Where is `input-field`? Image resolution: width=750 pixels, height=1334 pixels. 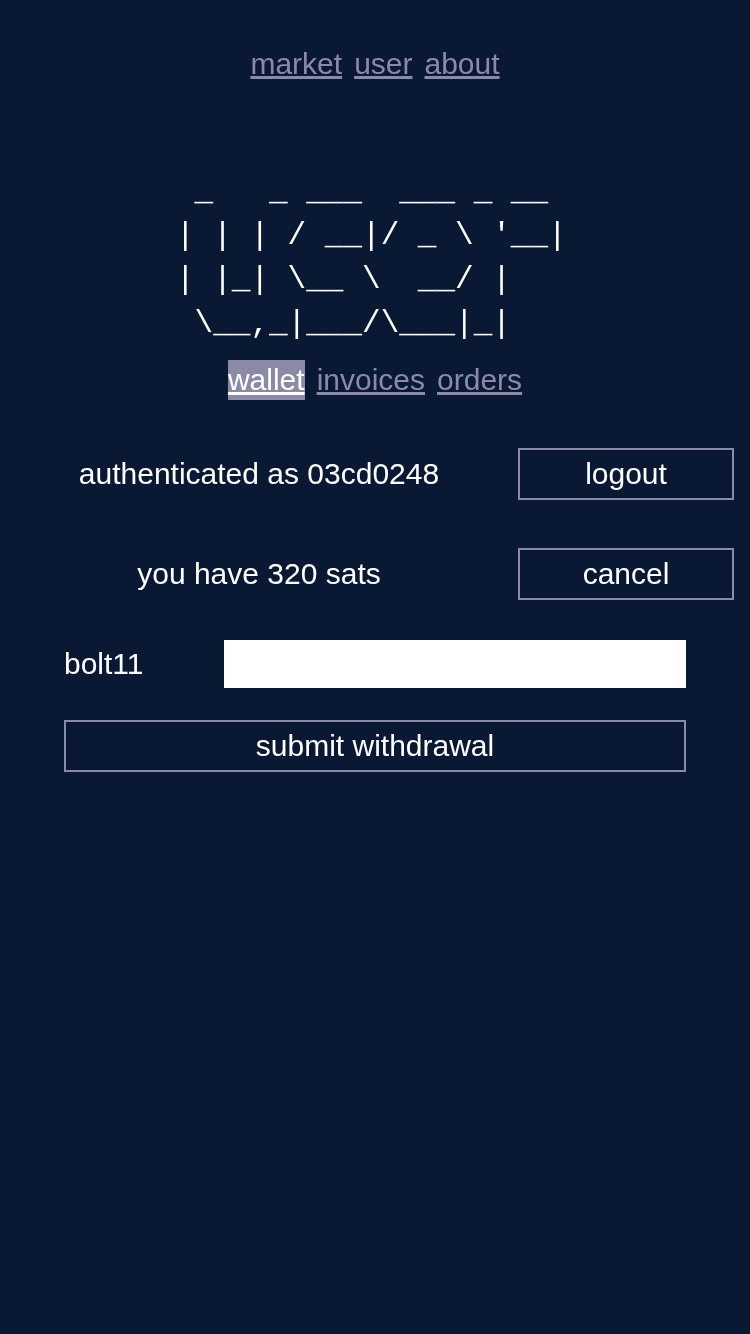 input-field is located at coordinates (455, 664).